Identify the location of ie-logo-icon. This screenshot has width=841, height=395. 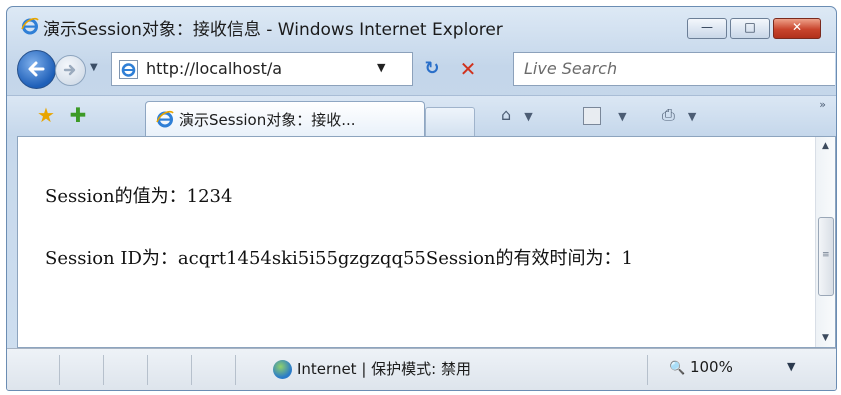
(30, 26).